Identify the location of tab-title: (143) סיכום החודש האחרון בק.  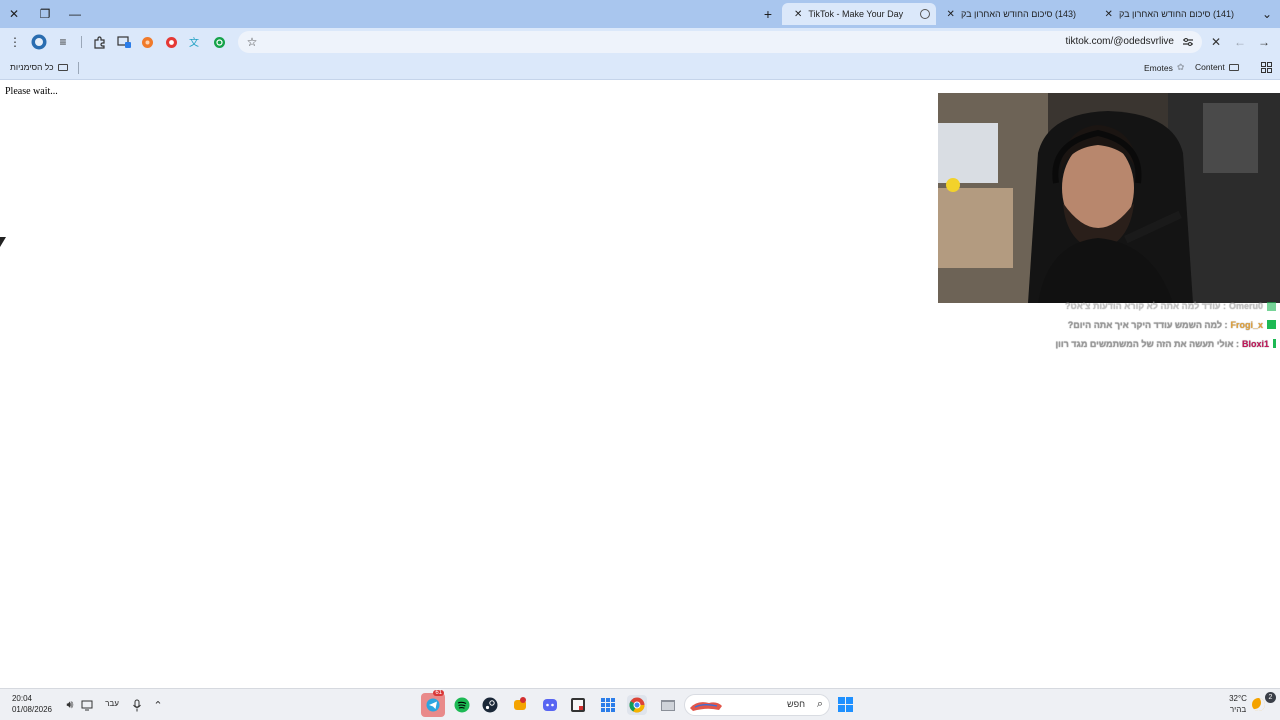
(1018, 14).